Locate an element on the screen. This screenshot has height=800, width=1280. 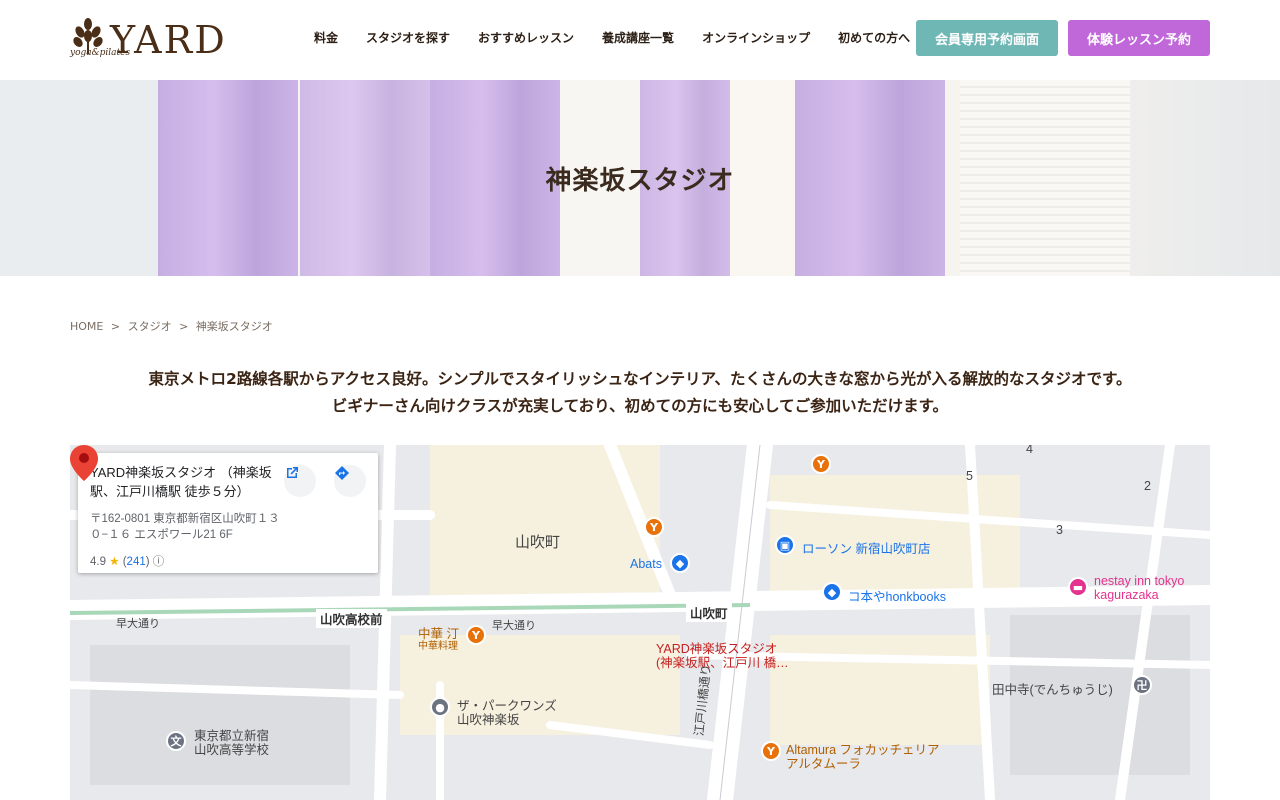
directions-icon is located at coordinates (350, 481).